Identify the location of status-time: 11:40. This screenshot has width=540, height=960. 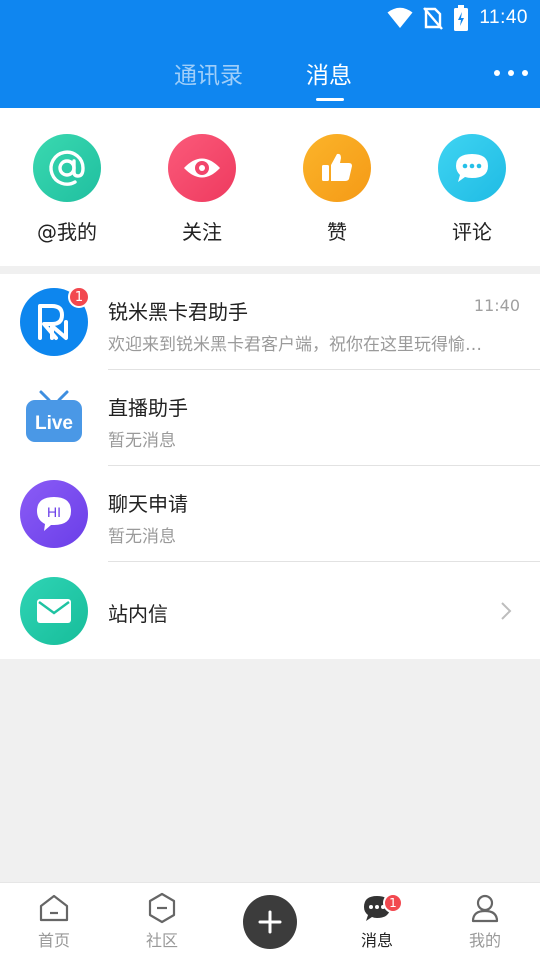
(503, 17).